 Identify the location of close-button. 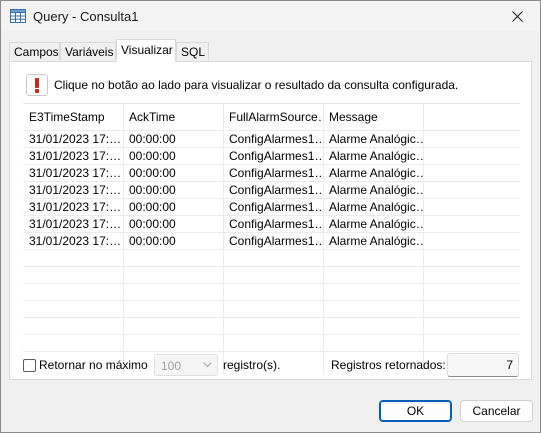
(517, 16).